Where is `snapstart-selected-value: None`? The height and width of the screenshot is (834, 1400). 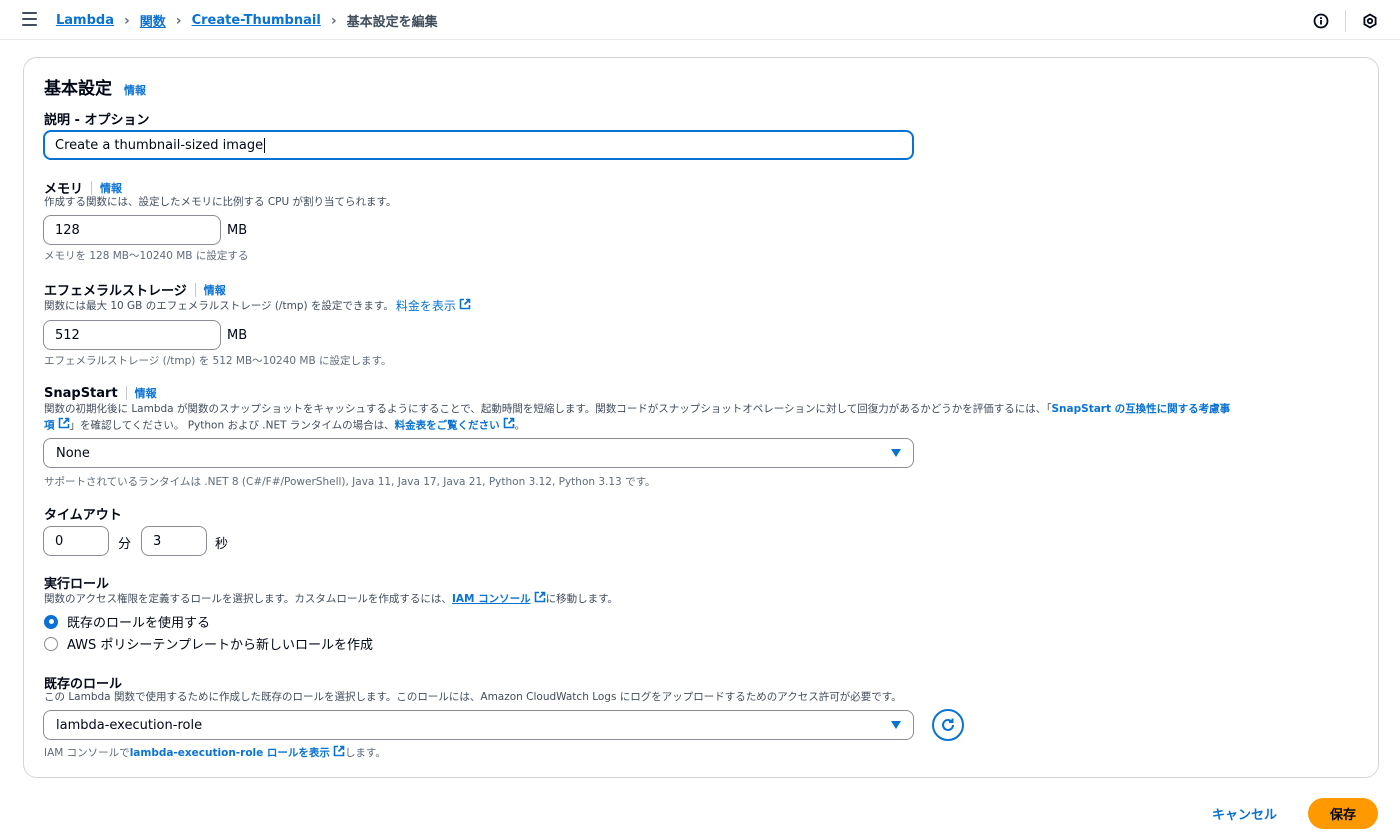
snapstart-selected-value: None is located at coordinates (73, 453).